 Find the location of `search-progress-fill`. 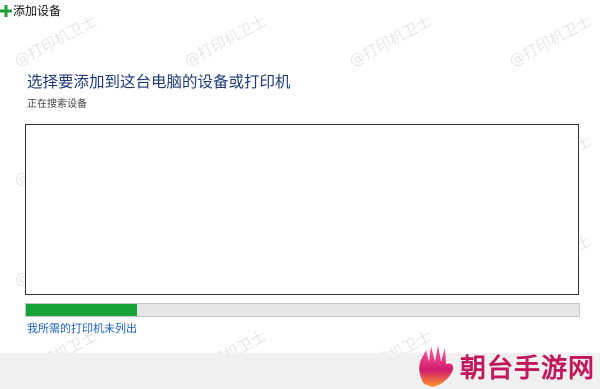

search-progress-fill is located at coordinates (81, 310).